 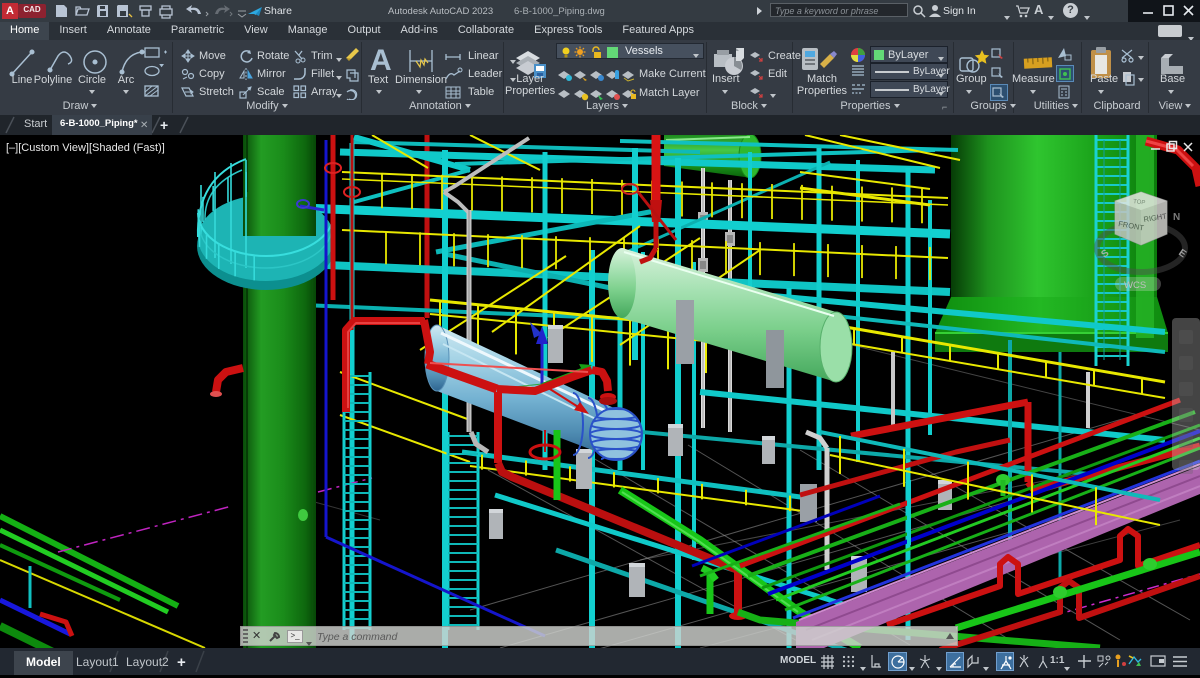 What do you see at coordinates (1176, 217) in the screenshot?
I see `svg-text: N` at bounding box center [1176, 217].